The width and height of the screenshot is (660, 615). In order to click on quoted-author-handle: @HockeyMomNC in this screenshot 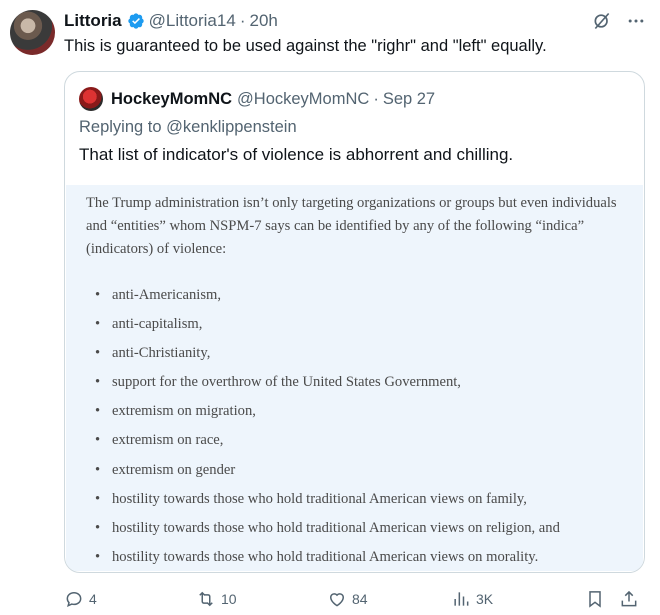, I will do `click(303, 99)`.